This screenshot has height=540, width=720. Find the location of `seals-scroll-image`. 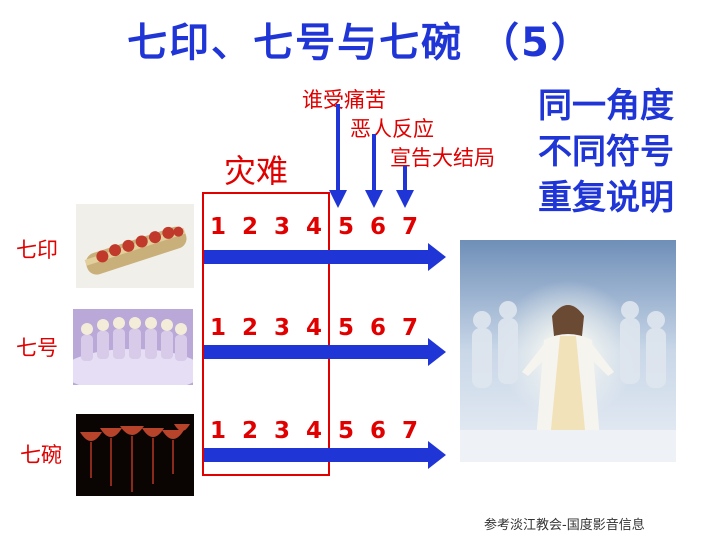

seals-scroll-image is located at coordinates (135, 246).